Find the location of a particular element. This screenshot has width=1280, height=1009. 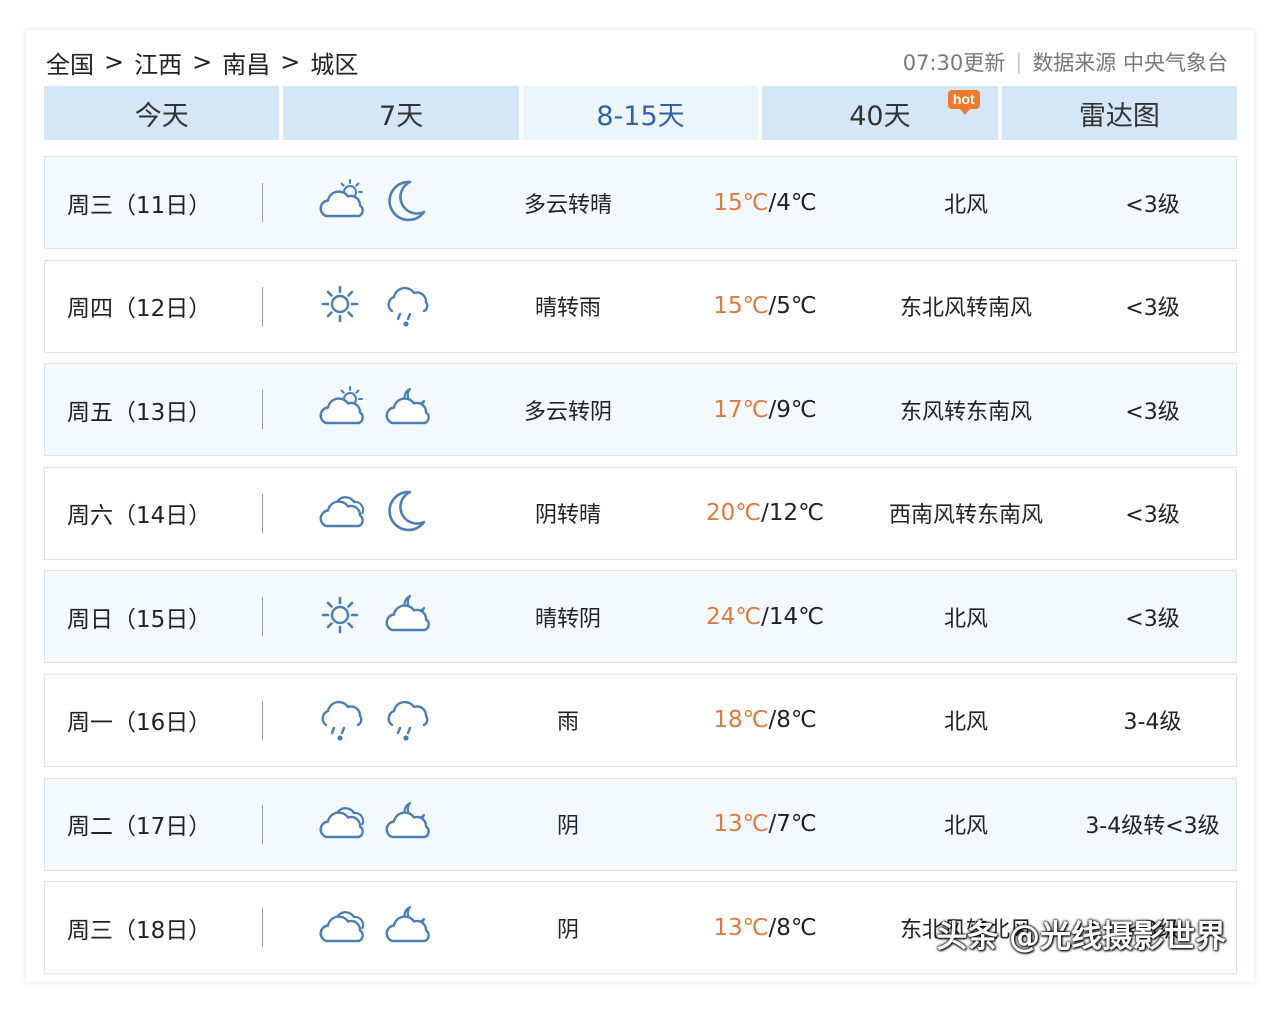

temp-low: 12℃ is located at coordinates (796, 513).